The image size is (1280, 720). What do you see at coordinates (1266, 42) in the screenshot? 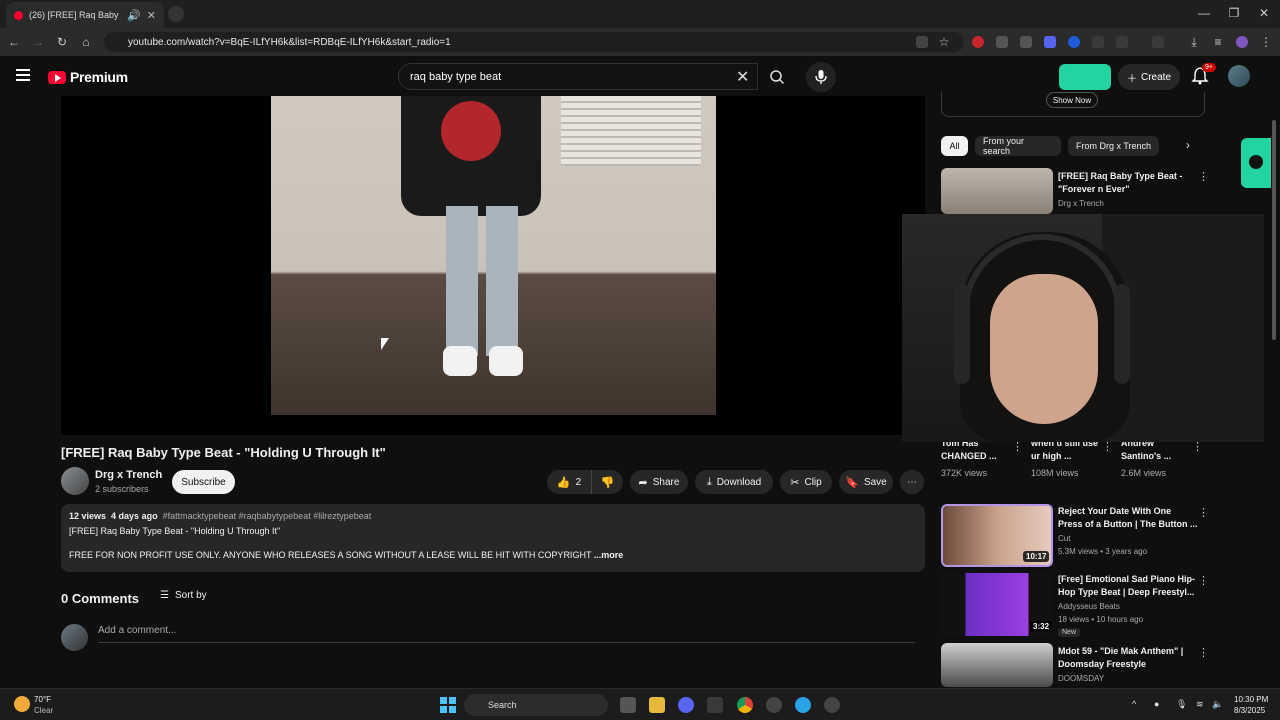
I see `menu-kebab-icon: ⋮` at bounding box center [1266, 42].